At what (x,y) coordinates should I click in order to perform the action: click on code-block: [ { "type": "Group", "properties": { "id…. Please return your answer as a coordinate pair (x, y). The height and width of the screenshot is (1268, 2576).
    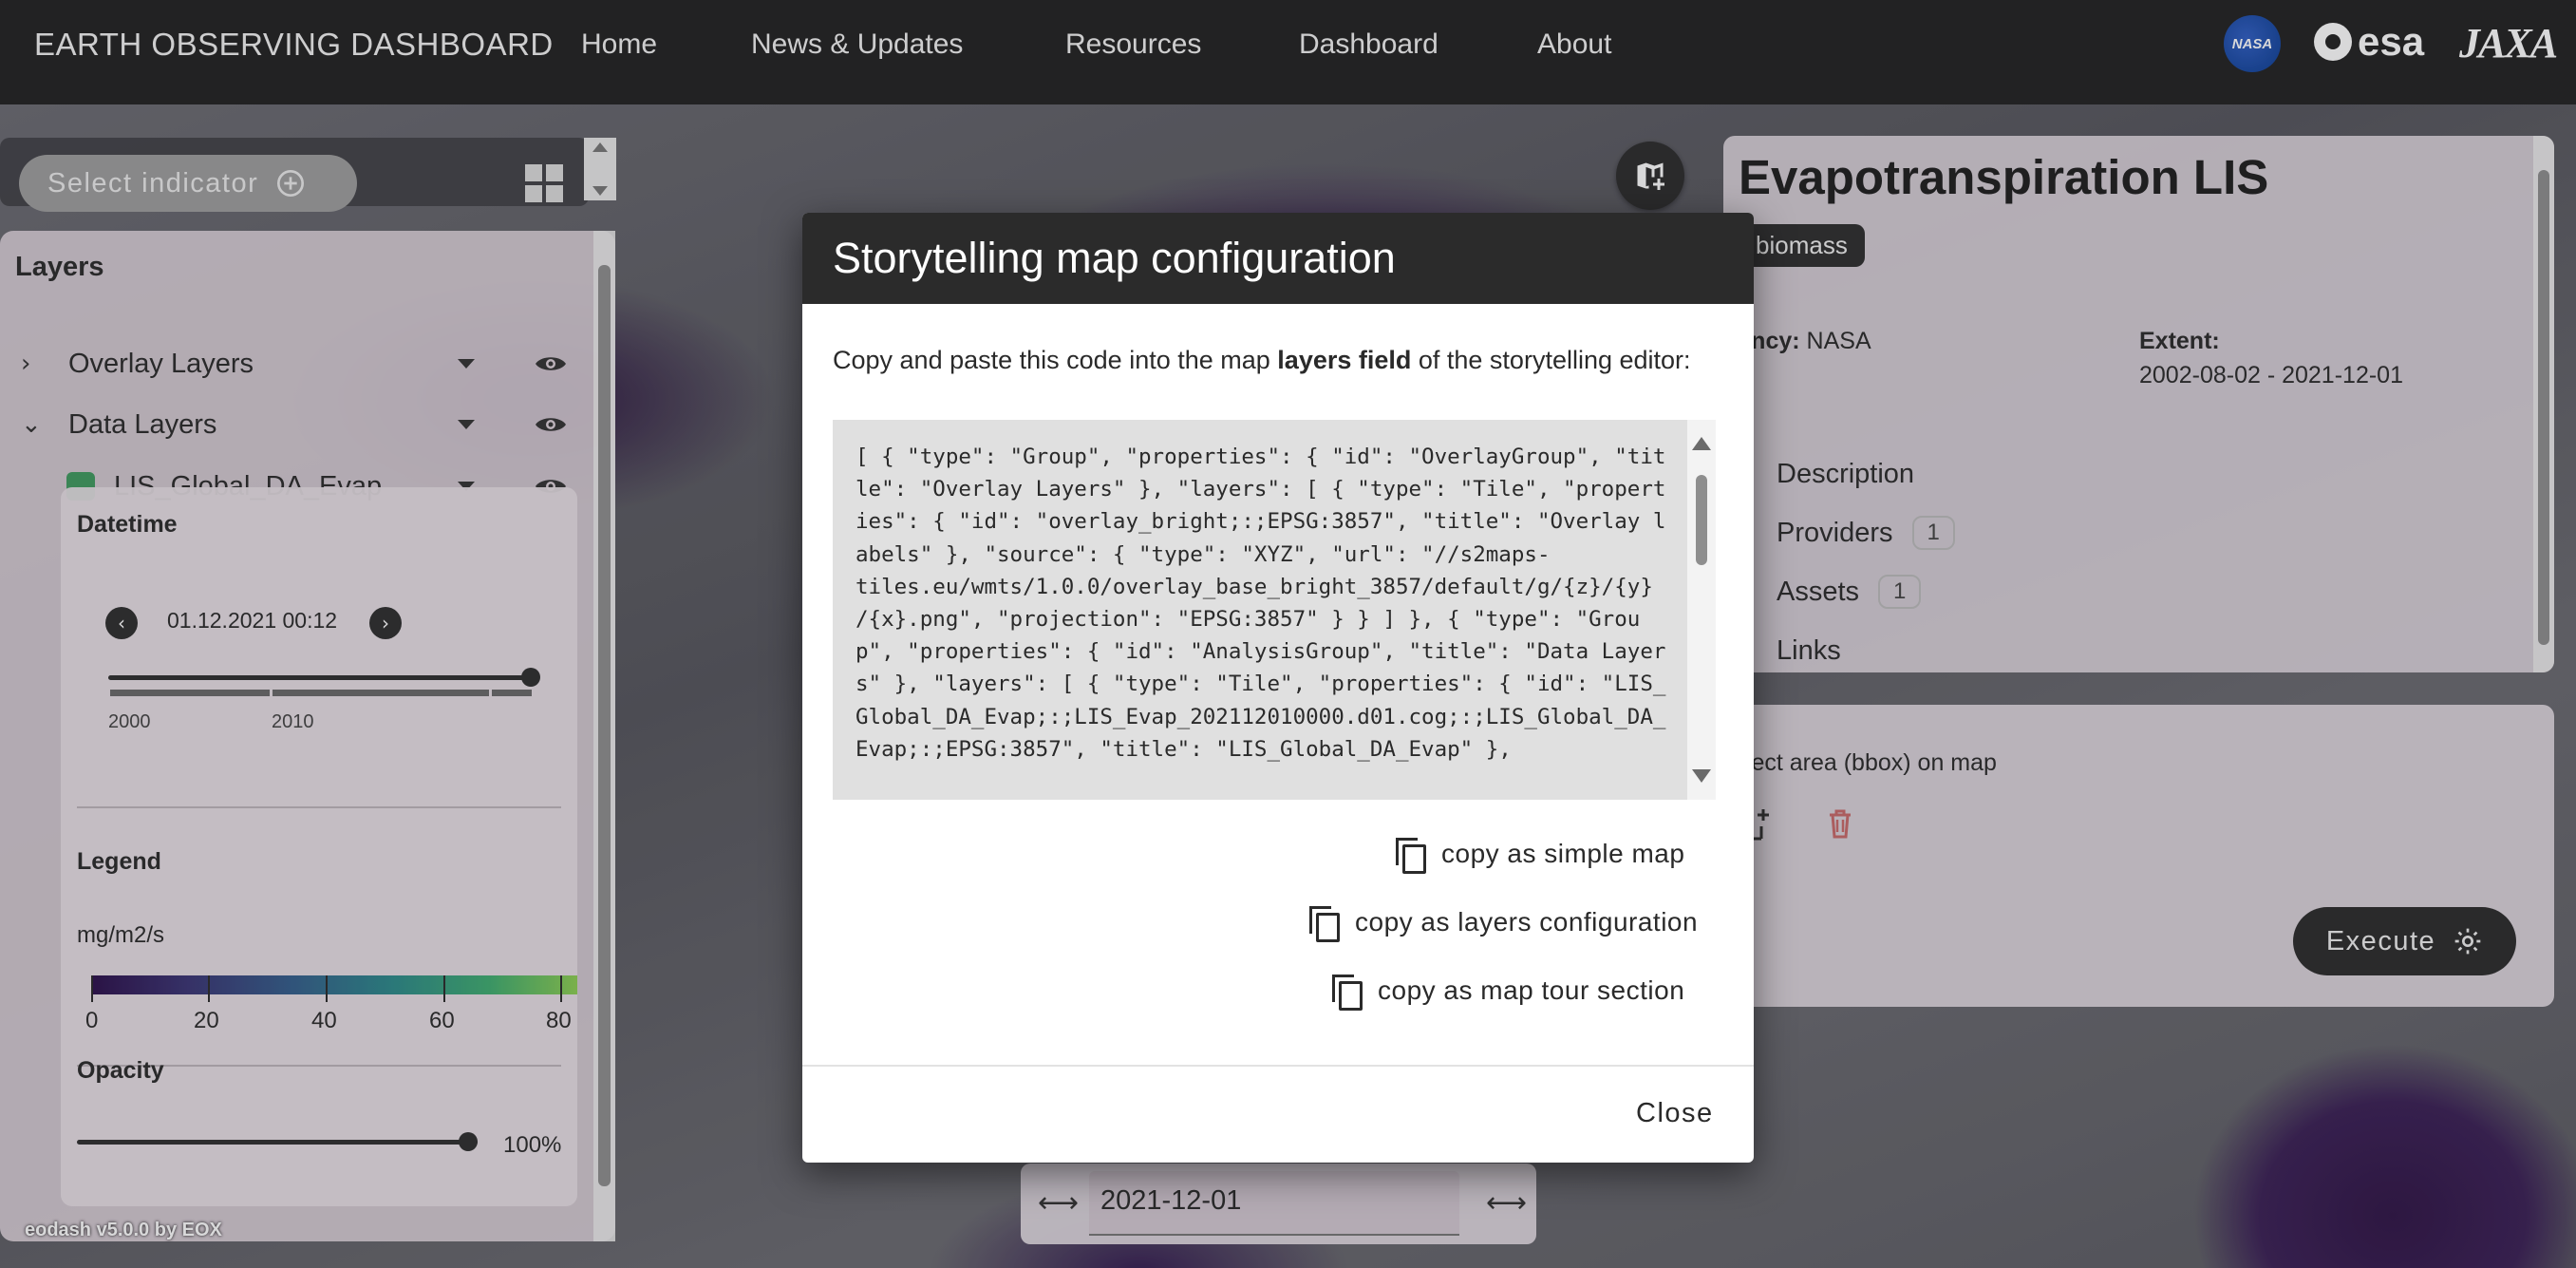
    Looking at the image, I should click on (1260, 610).